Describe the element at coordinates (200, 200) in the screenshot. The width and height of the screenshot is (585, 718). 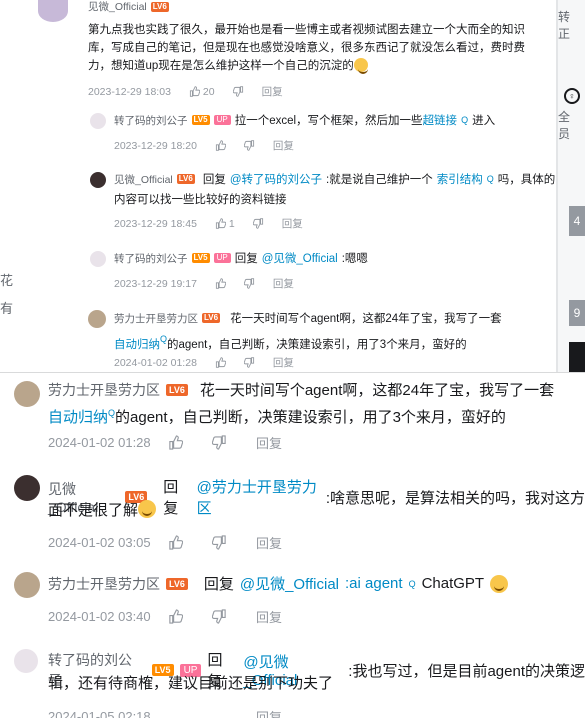
I see `comment-text: 内容可以找一些比较好的资料链接` at that location.